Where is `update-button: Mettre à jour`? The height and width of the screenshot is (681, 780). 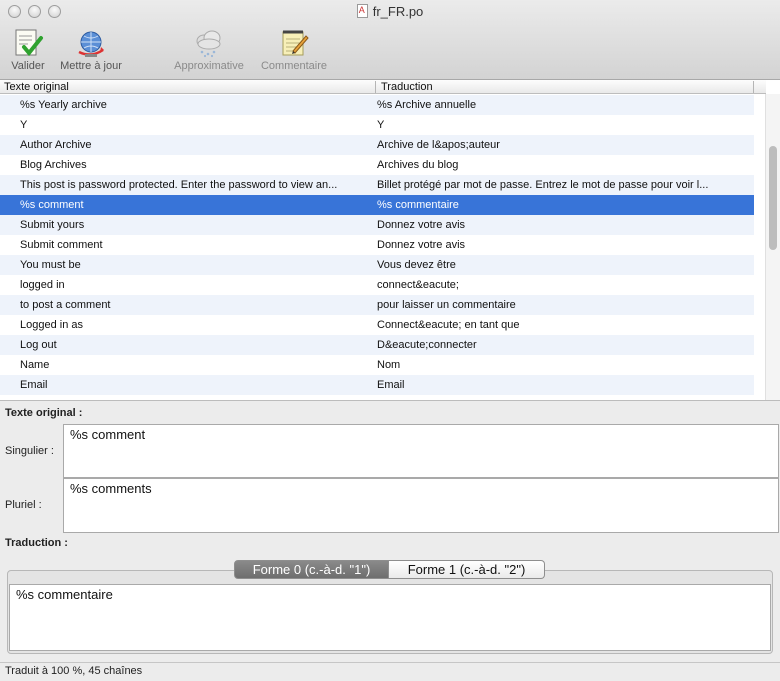 update-button: Mettre à jour is located at coordinates (91, 50).